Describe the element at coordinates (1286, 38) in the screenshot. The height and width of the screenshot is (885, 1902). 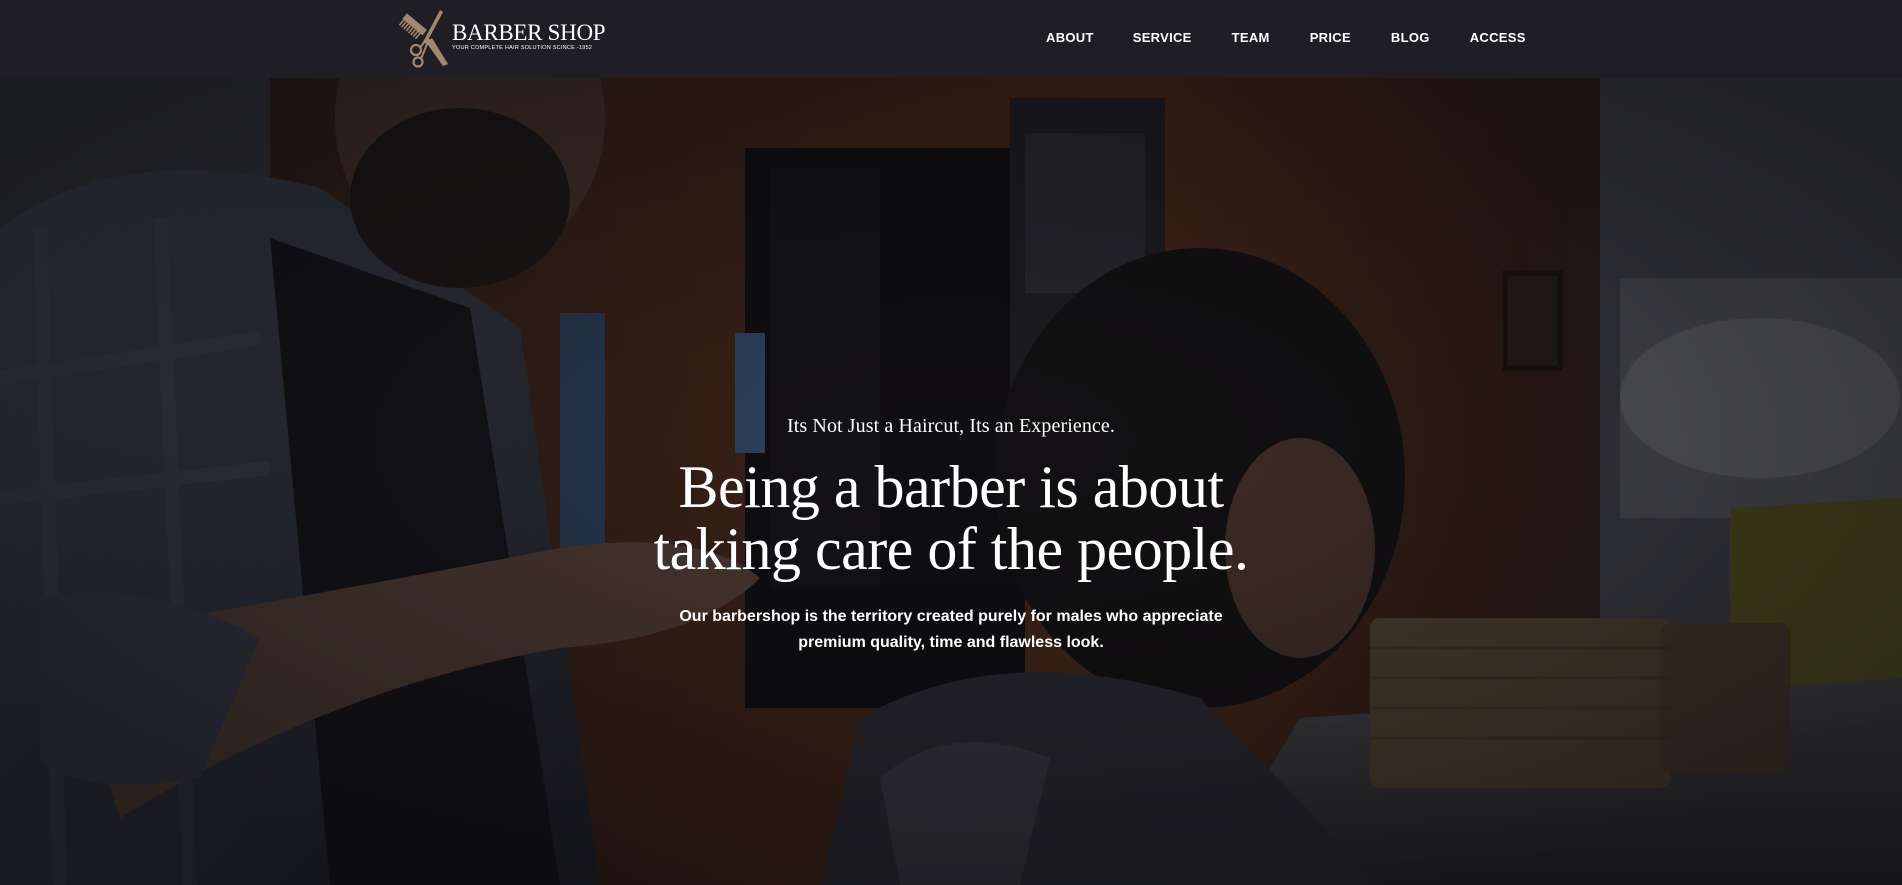
I see `main-nav: ABOUT SERVICE TEAM PRICE BLOG ACCESS` at that location.